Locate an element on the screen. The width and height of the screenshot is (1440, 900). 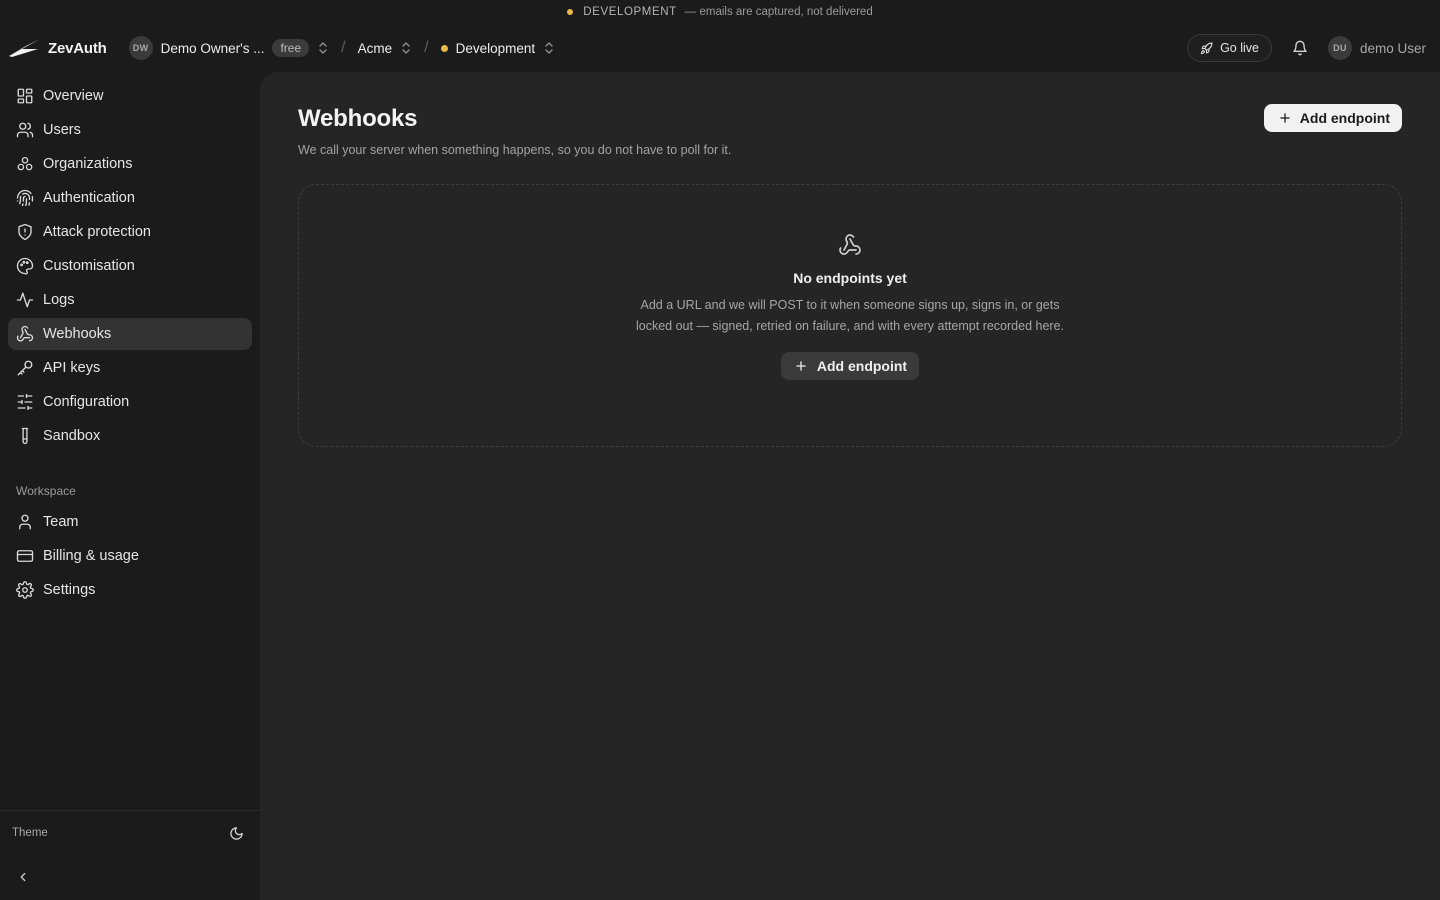
palette-icon is located at coordinates (25, 266).